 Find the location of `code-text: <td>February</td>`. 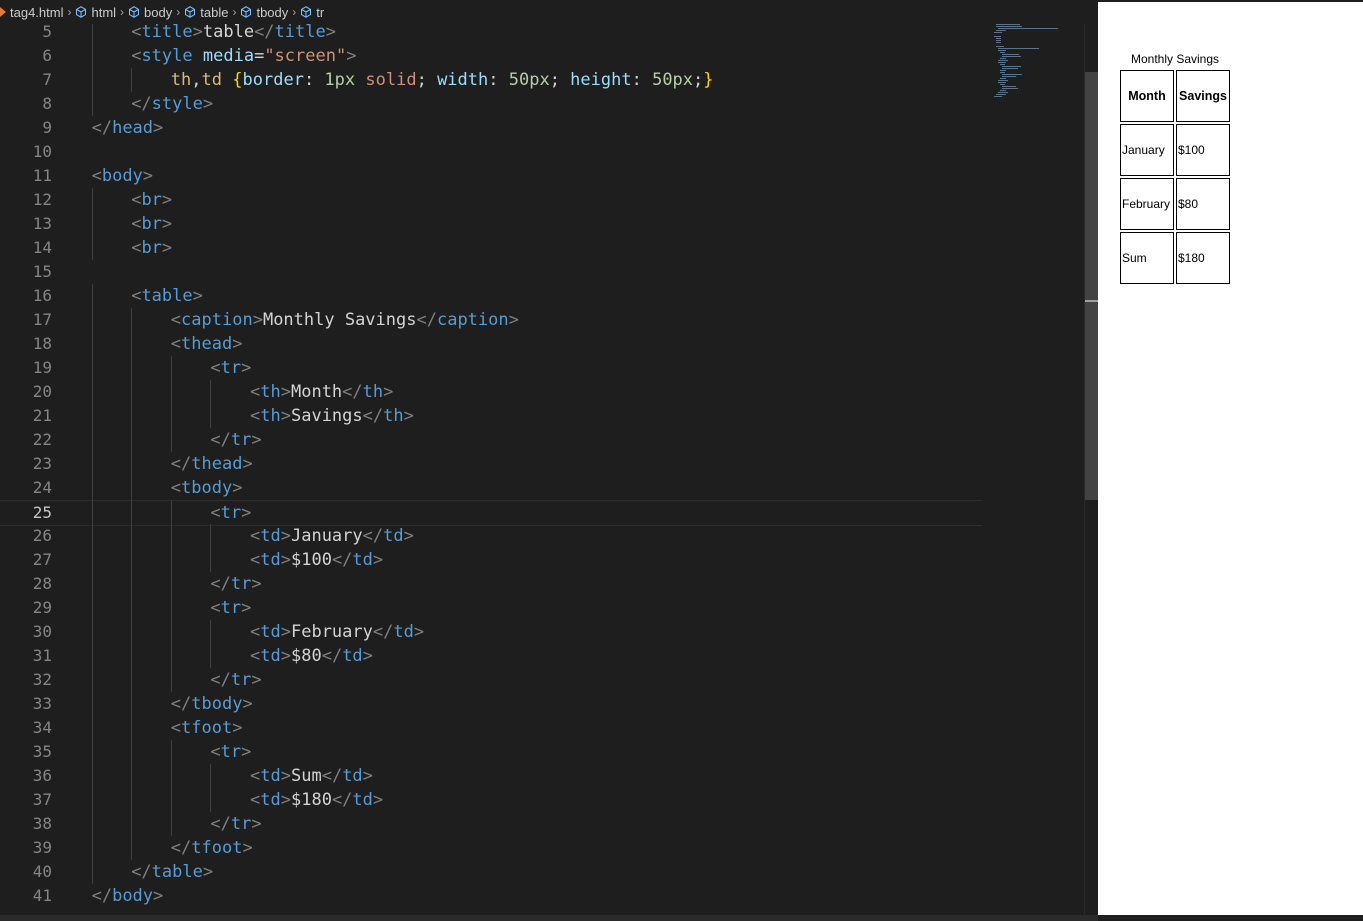

code-text: <td>February</td> is located at coordinates (337, 632).